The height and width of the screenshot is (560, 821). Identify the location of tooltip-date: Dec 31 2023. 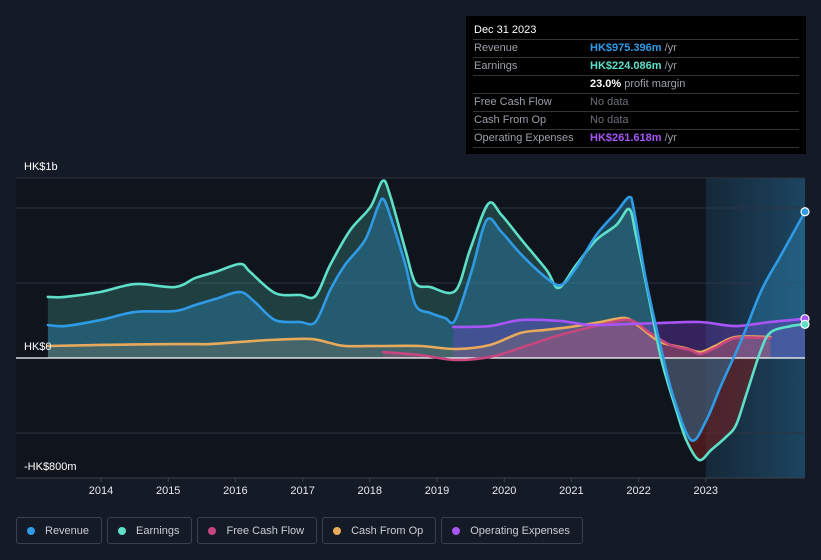
(636, 31).